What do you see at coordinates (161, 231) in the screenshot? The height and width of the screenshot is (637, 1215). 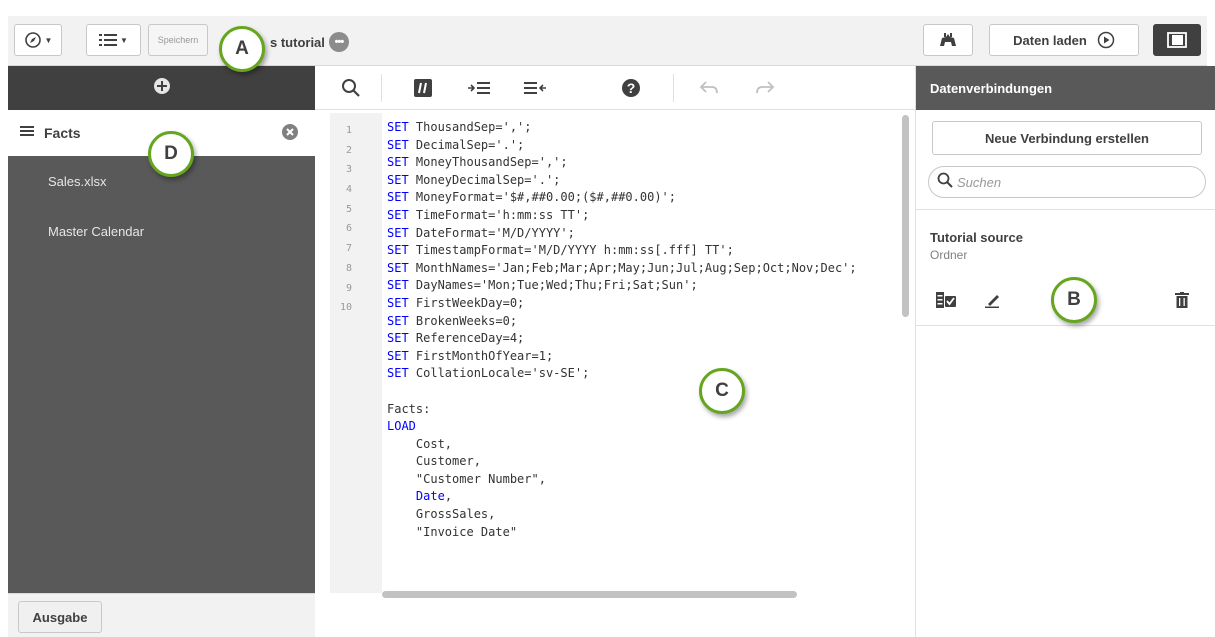 I see `section-item: Master Calendar` at bounding box center [161, 231].